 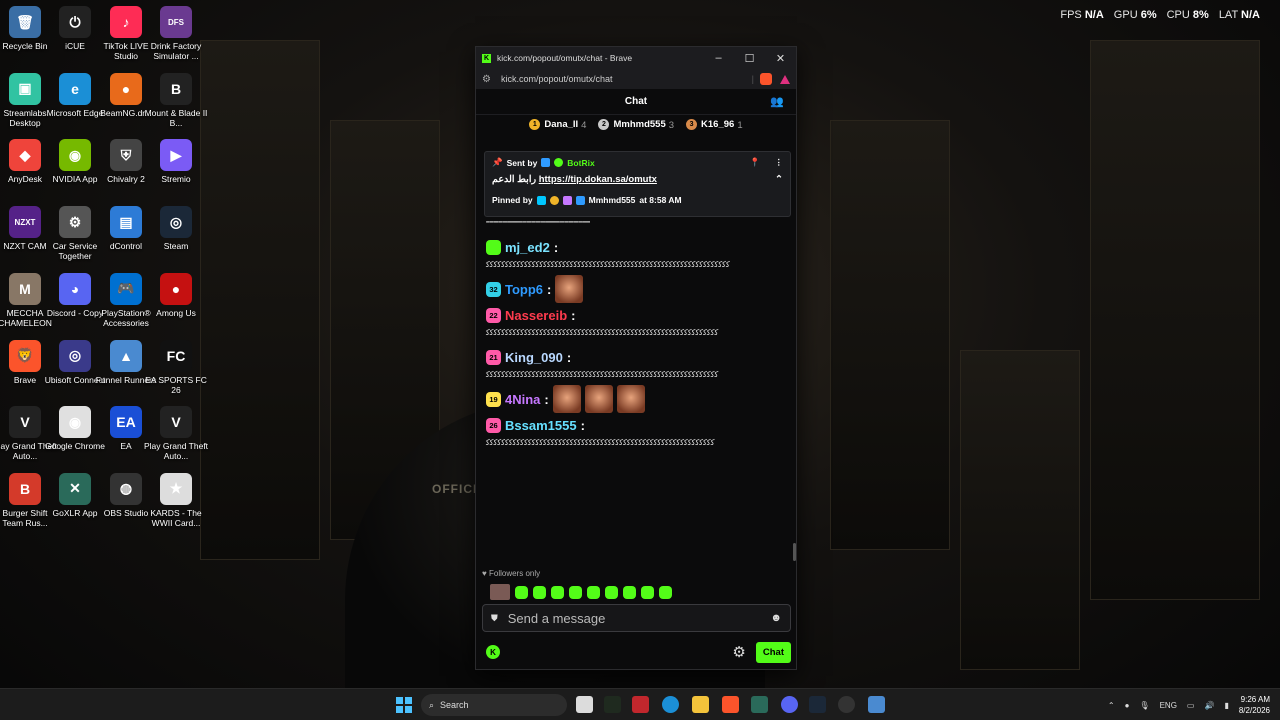 I want to click on desktop-icon: ● Among Us, so click(x=176, y=295).